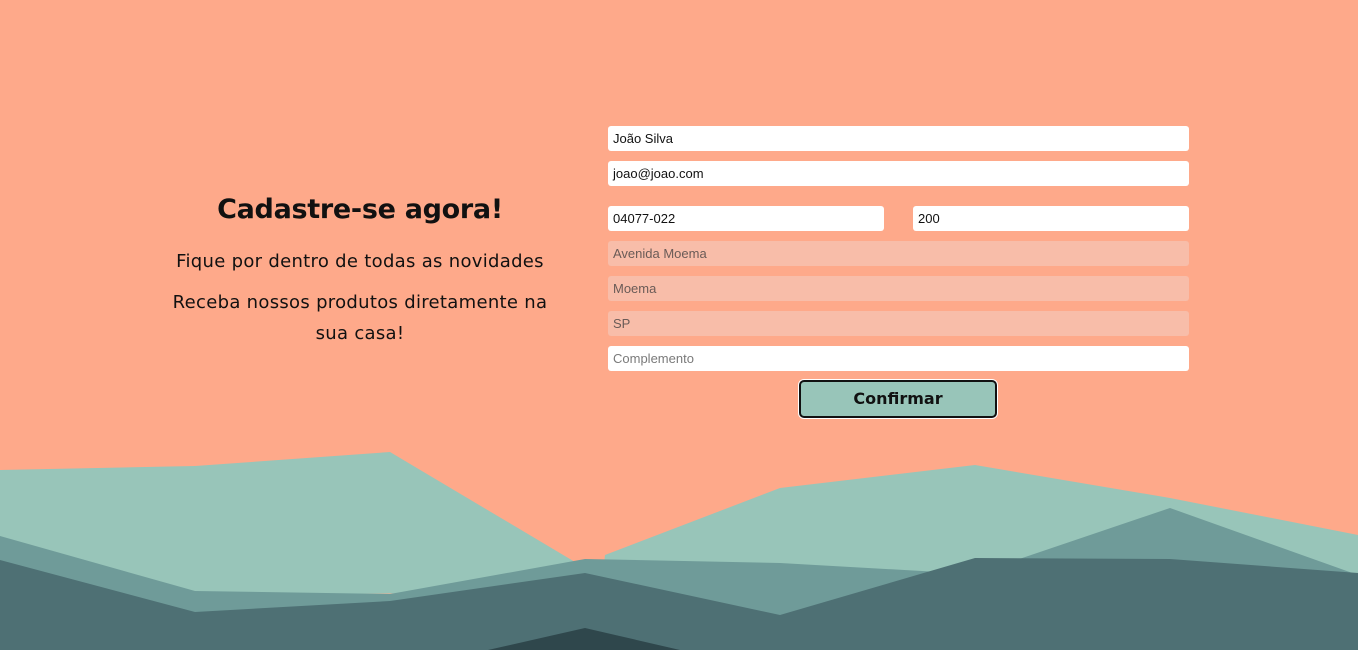  I want to click on confirm-button: Confirmar, so click(898, 399).